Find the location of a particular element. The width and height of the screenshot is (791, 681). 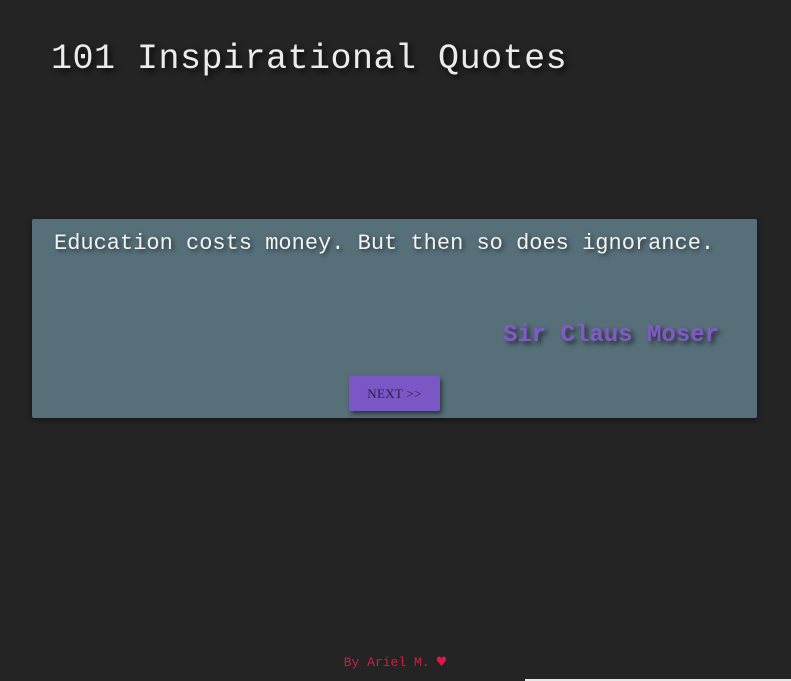

quote-author: Sir Claus Moser is located at coordinates (610, 335).